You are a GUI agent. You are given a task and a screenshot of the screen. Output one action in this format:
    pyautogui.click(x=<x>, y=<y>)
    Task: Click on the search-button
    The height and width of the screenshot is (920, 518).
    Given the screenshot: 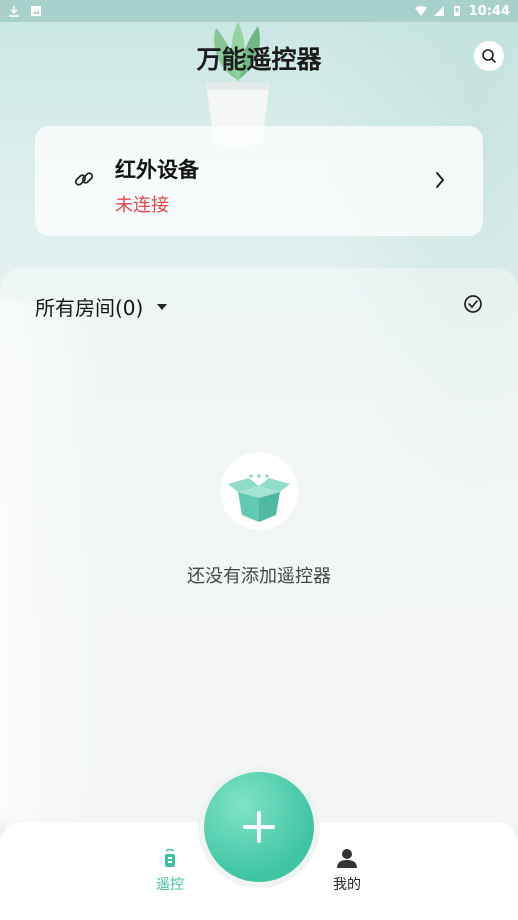 What is the action you would take?
    pyautogui.click(x=489, y=56)
    